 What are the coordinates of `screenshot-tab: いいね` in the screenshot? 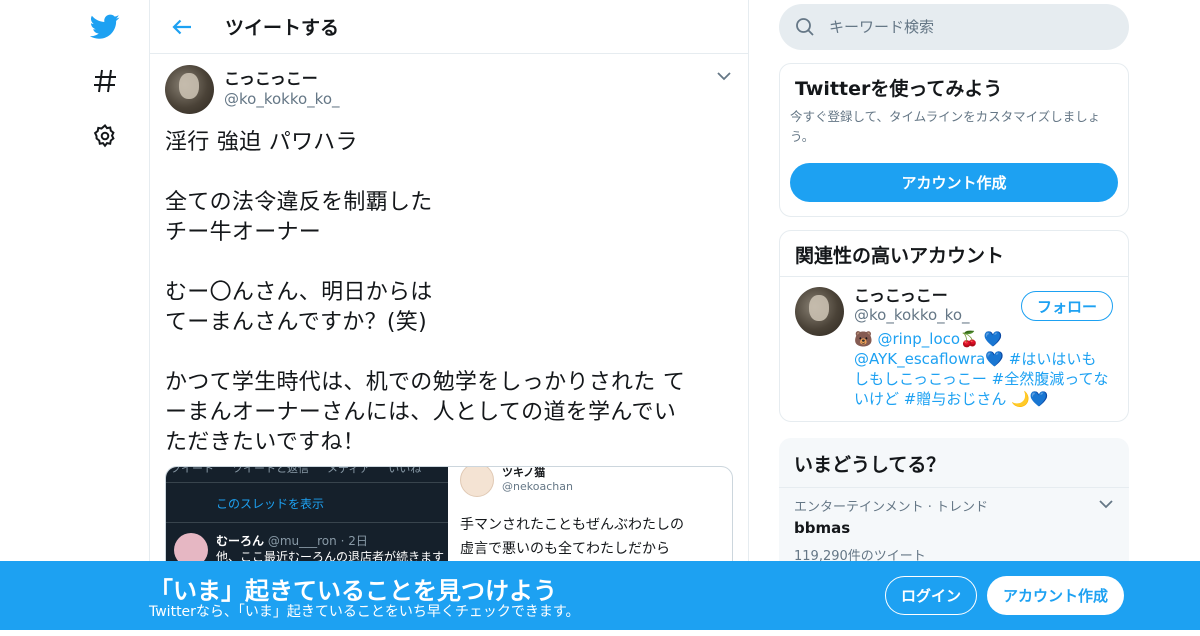 It's located at (405, 471).